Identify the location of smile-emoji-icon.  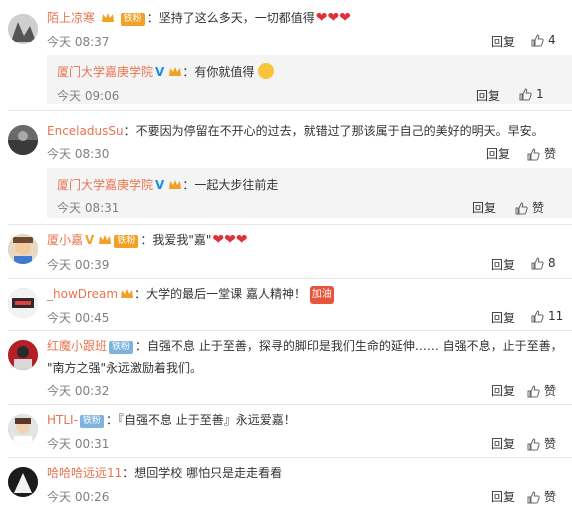
(266, 71).